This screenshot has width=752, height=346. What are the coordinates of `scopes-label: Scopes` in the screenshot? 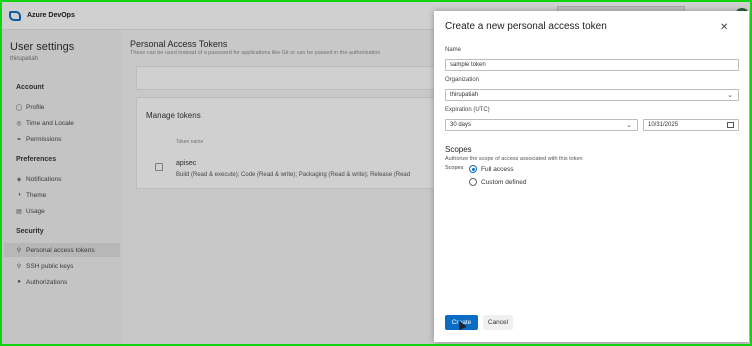 It's located at (454, 168).